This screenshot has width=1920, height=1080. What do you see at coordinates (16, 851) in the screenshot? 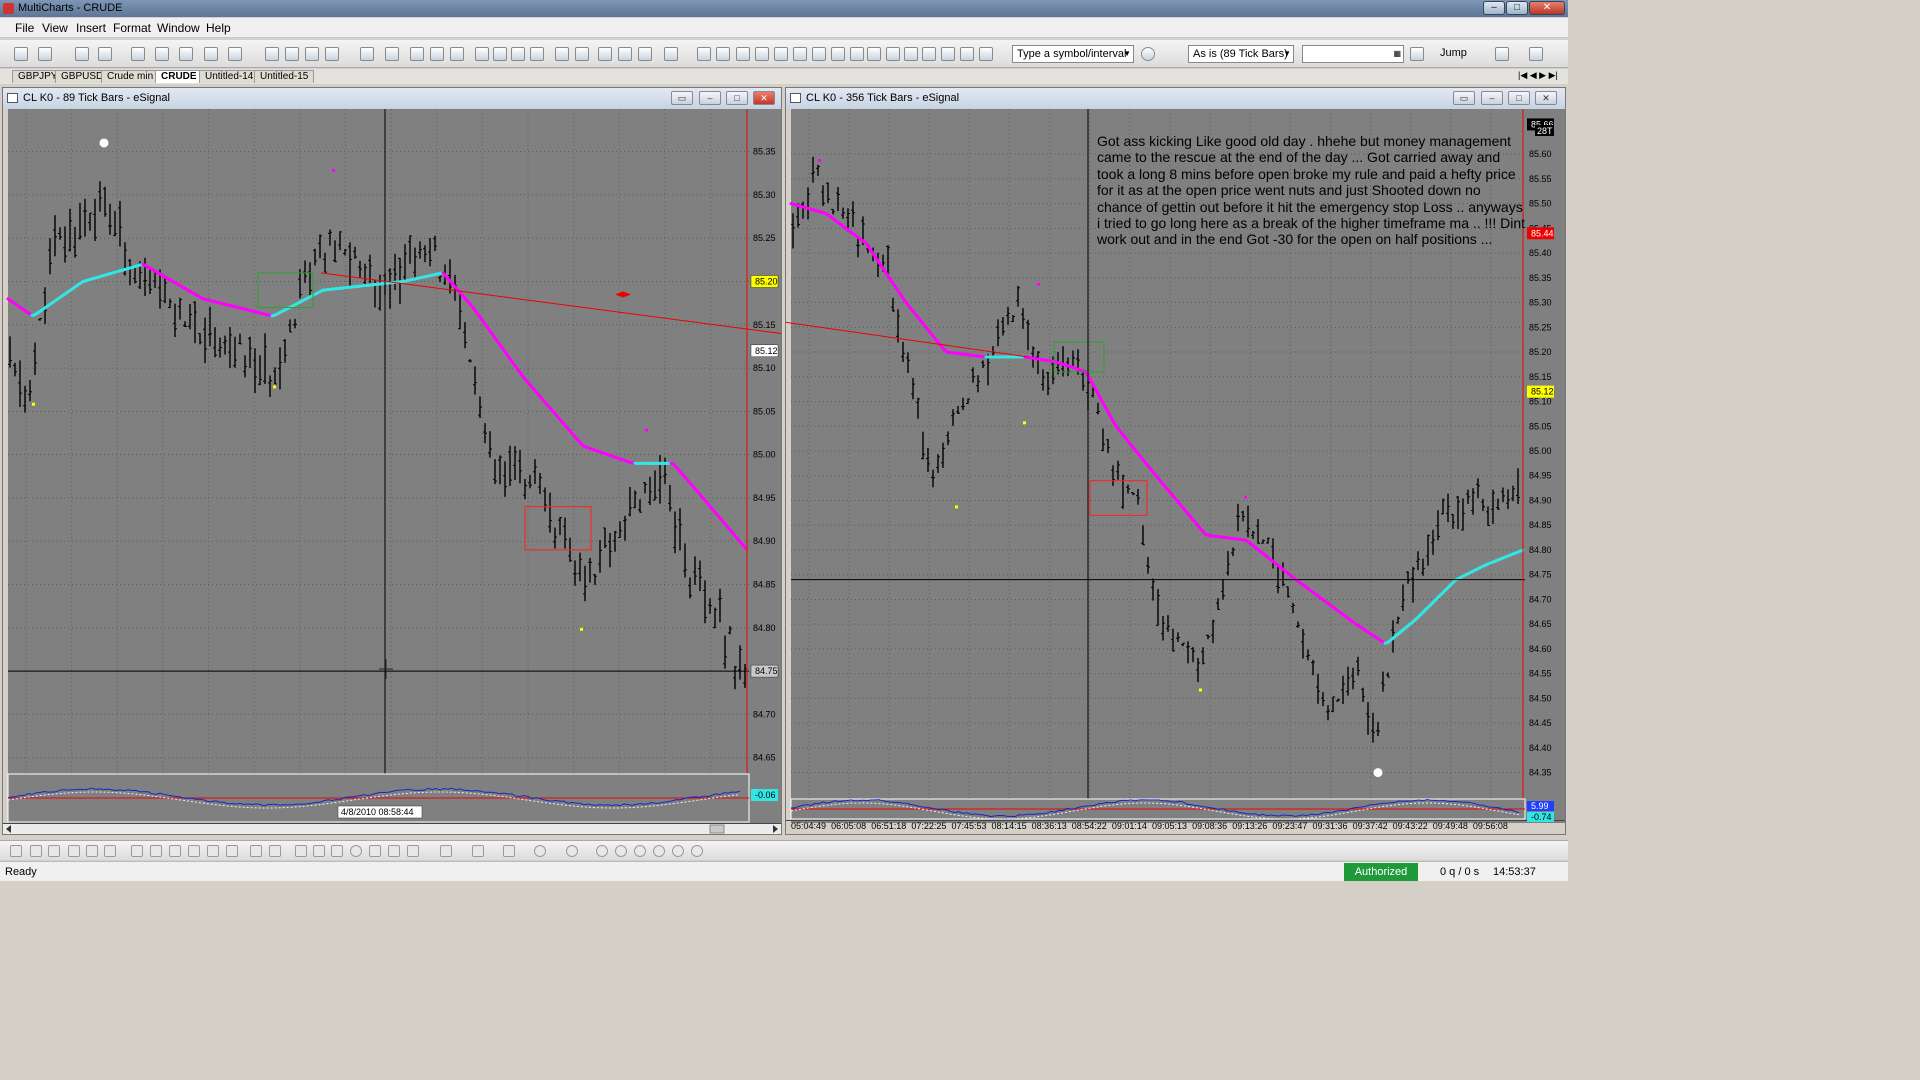
I see `trendline-icon` at bounding box center [16, 851].